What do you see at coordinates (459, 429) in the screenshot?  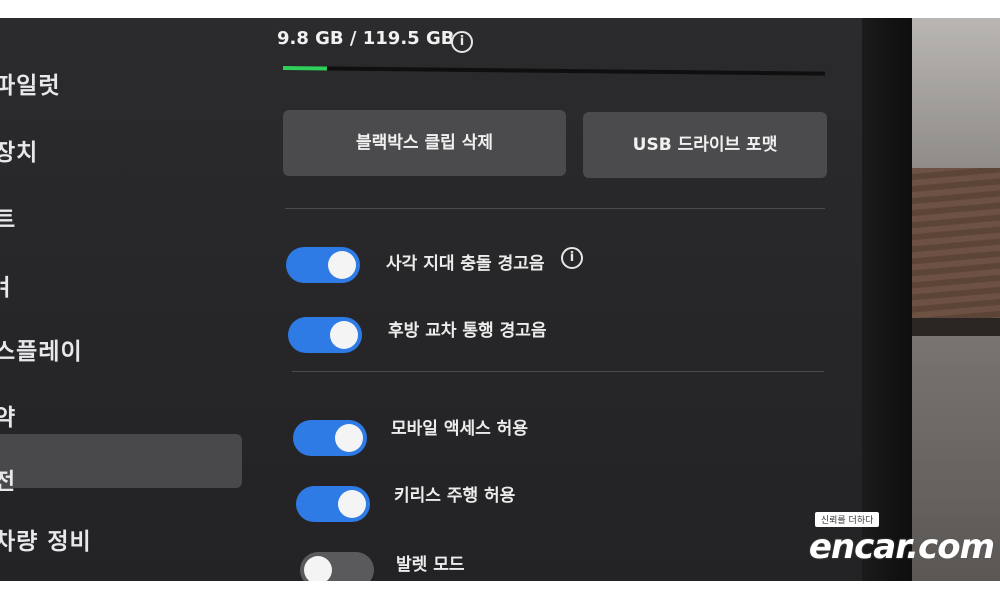 I see `mobile-access-label: 모바일 액세스 허용` at bounding box center [459, 429].